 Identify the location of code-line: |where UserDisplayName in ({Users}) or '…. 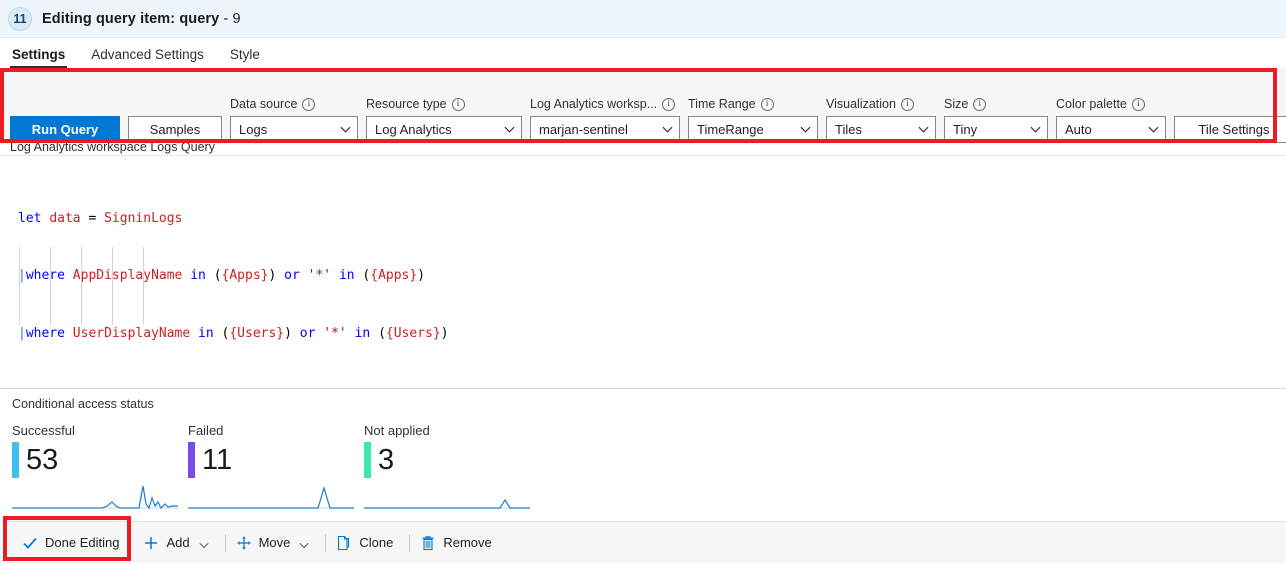
(233, 334).